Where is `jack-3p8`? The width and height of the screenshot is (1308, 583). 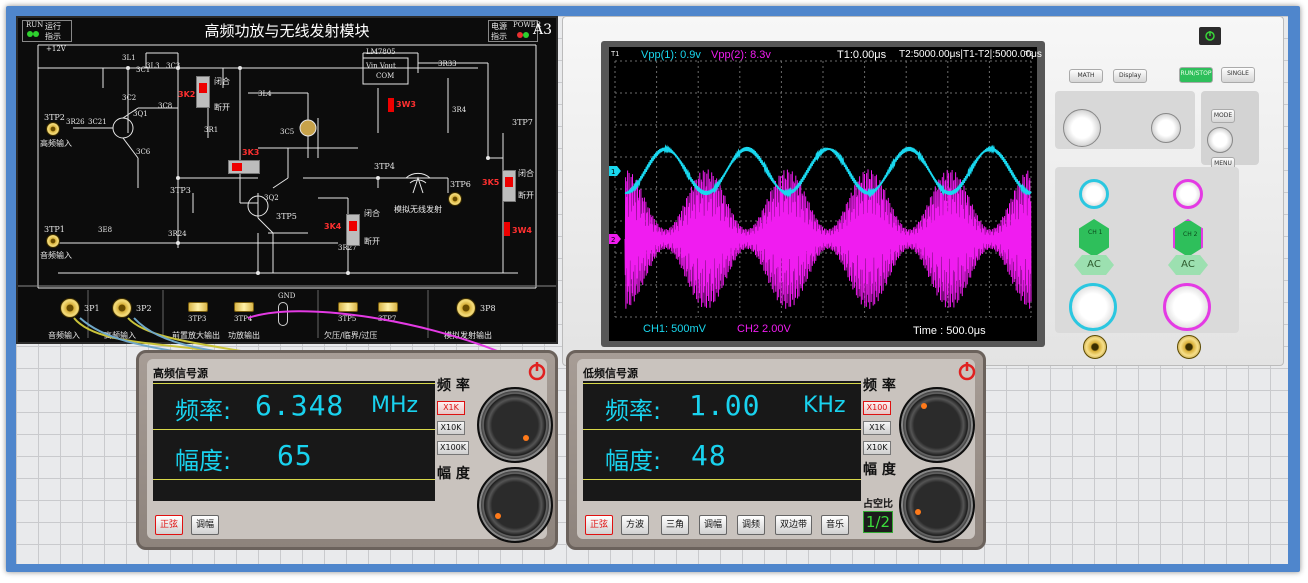 jack-3p8 is located at coordinates (466, 308).